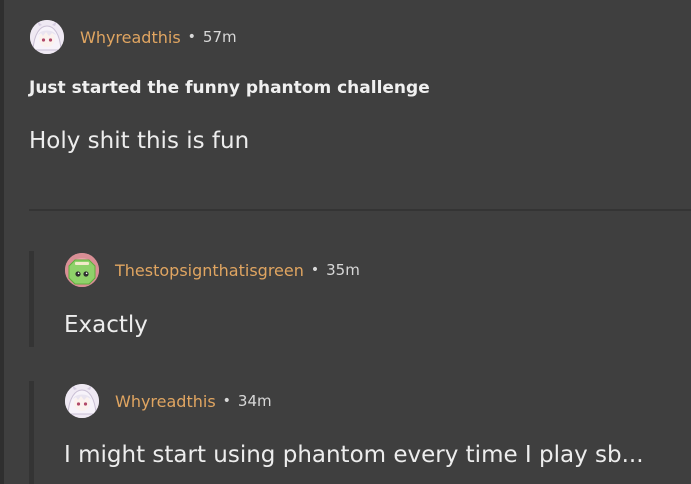  Describe the element at coordinates (139, 141) in the screenshot. I see `post-body: Holy shit this is fun` at that location.